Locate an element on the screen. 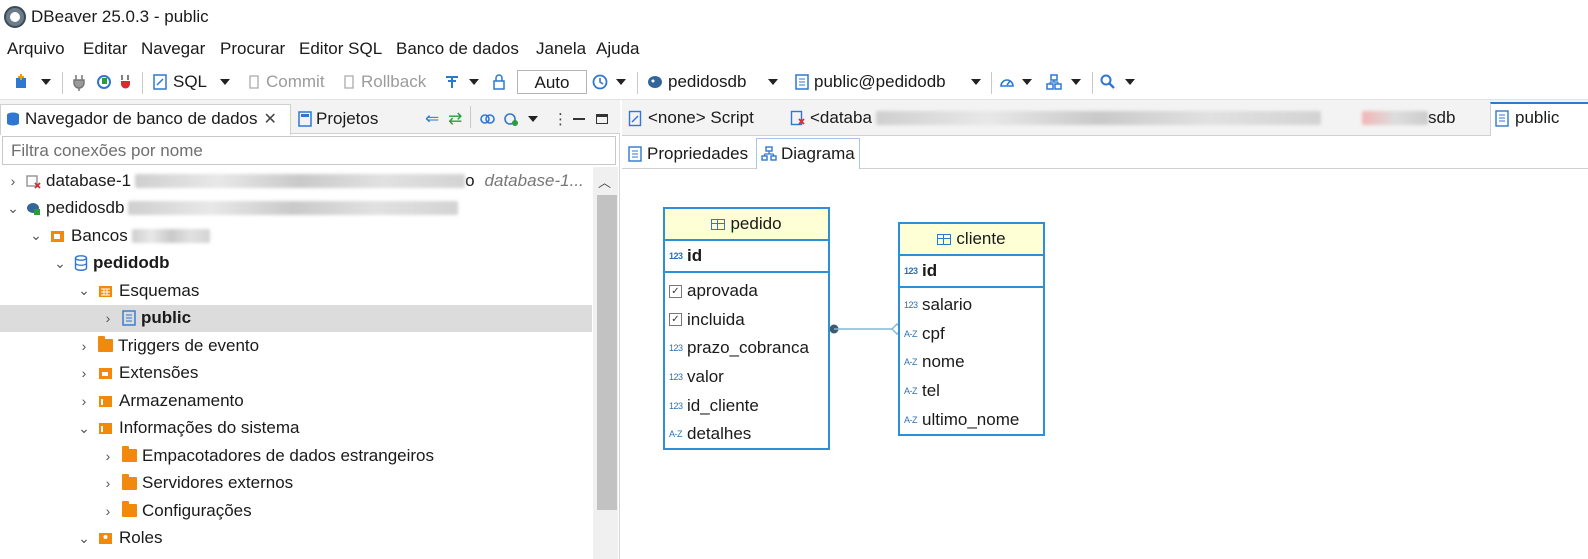 The image size is (1588, 559). transaction-log-button is located at coordinates (452, 82).